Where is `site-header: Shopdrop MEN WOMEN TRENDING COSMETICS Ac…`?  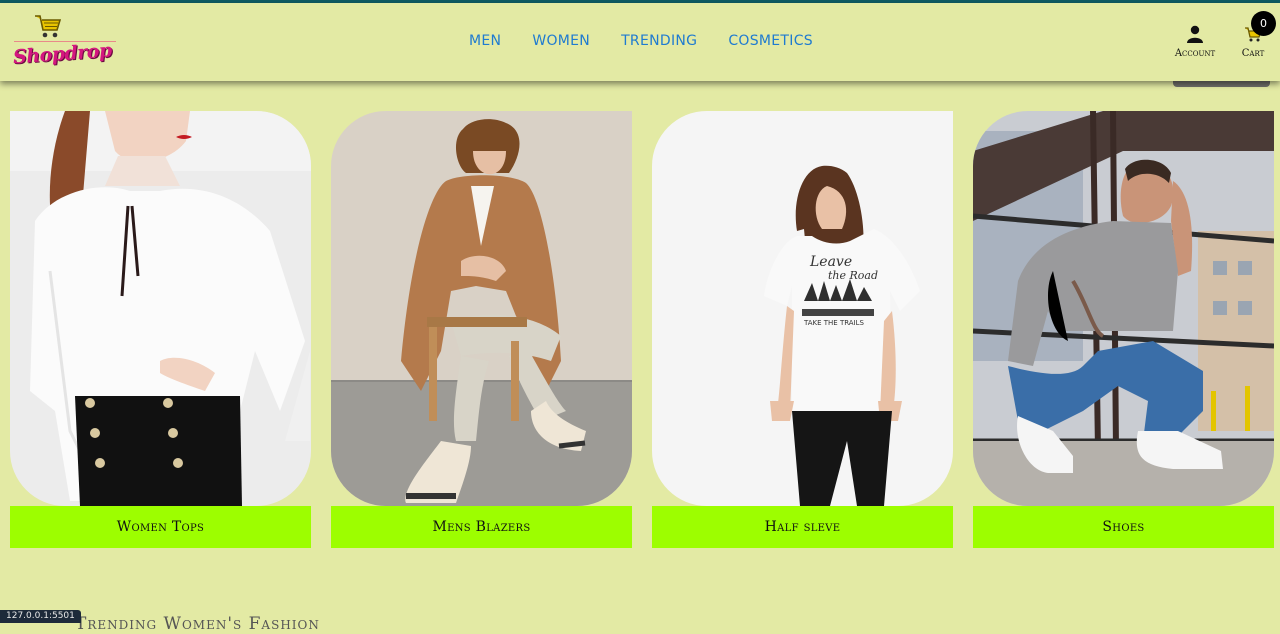 site-header: Shopdrop MEN WOMEN TRENDING COSMETICS Ac… is located at coordinates (640, 42).